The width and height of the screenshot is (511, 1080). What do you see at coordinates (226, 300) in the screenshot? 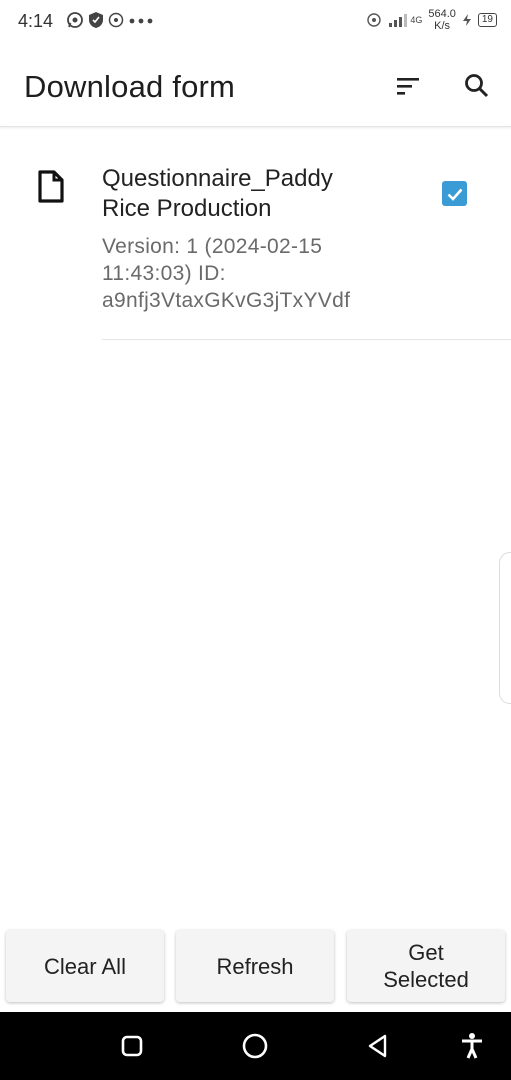
I see `form-meta-line: a9nfj3VtaxGKvG3jTxYVdf` at bounding box center [226, 300].